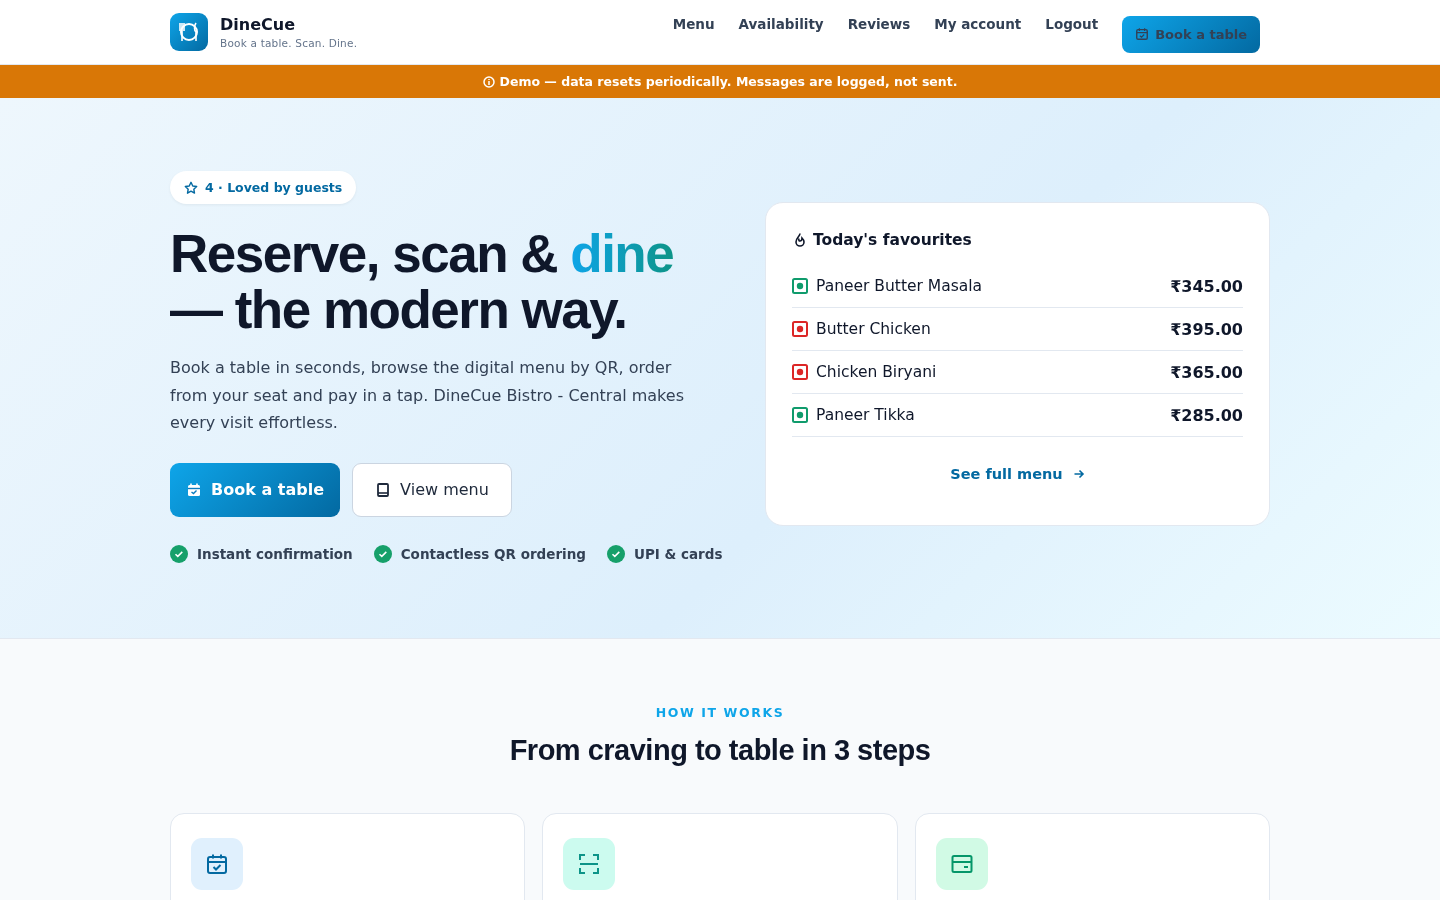  What do you see at coordinates (728, 81) in the screenshot?
I see `banner-text: Demo — data resets periodically. Messages are logged, not sent.` at bounding box center [728, 81].